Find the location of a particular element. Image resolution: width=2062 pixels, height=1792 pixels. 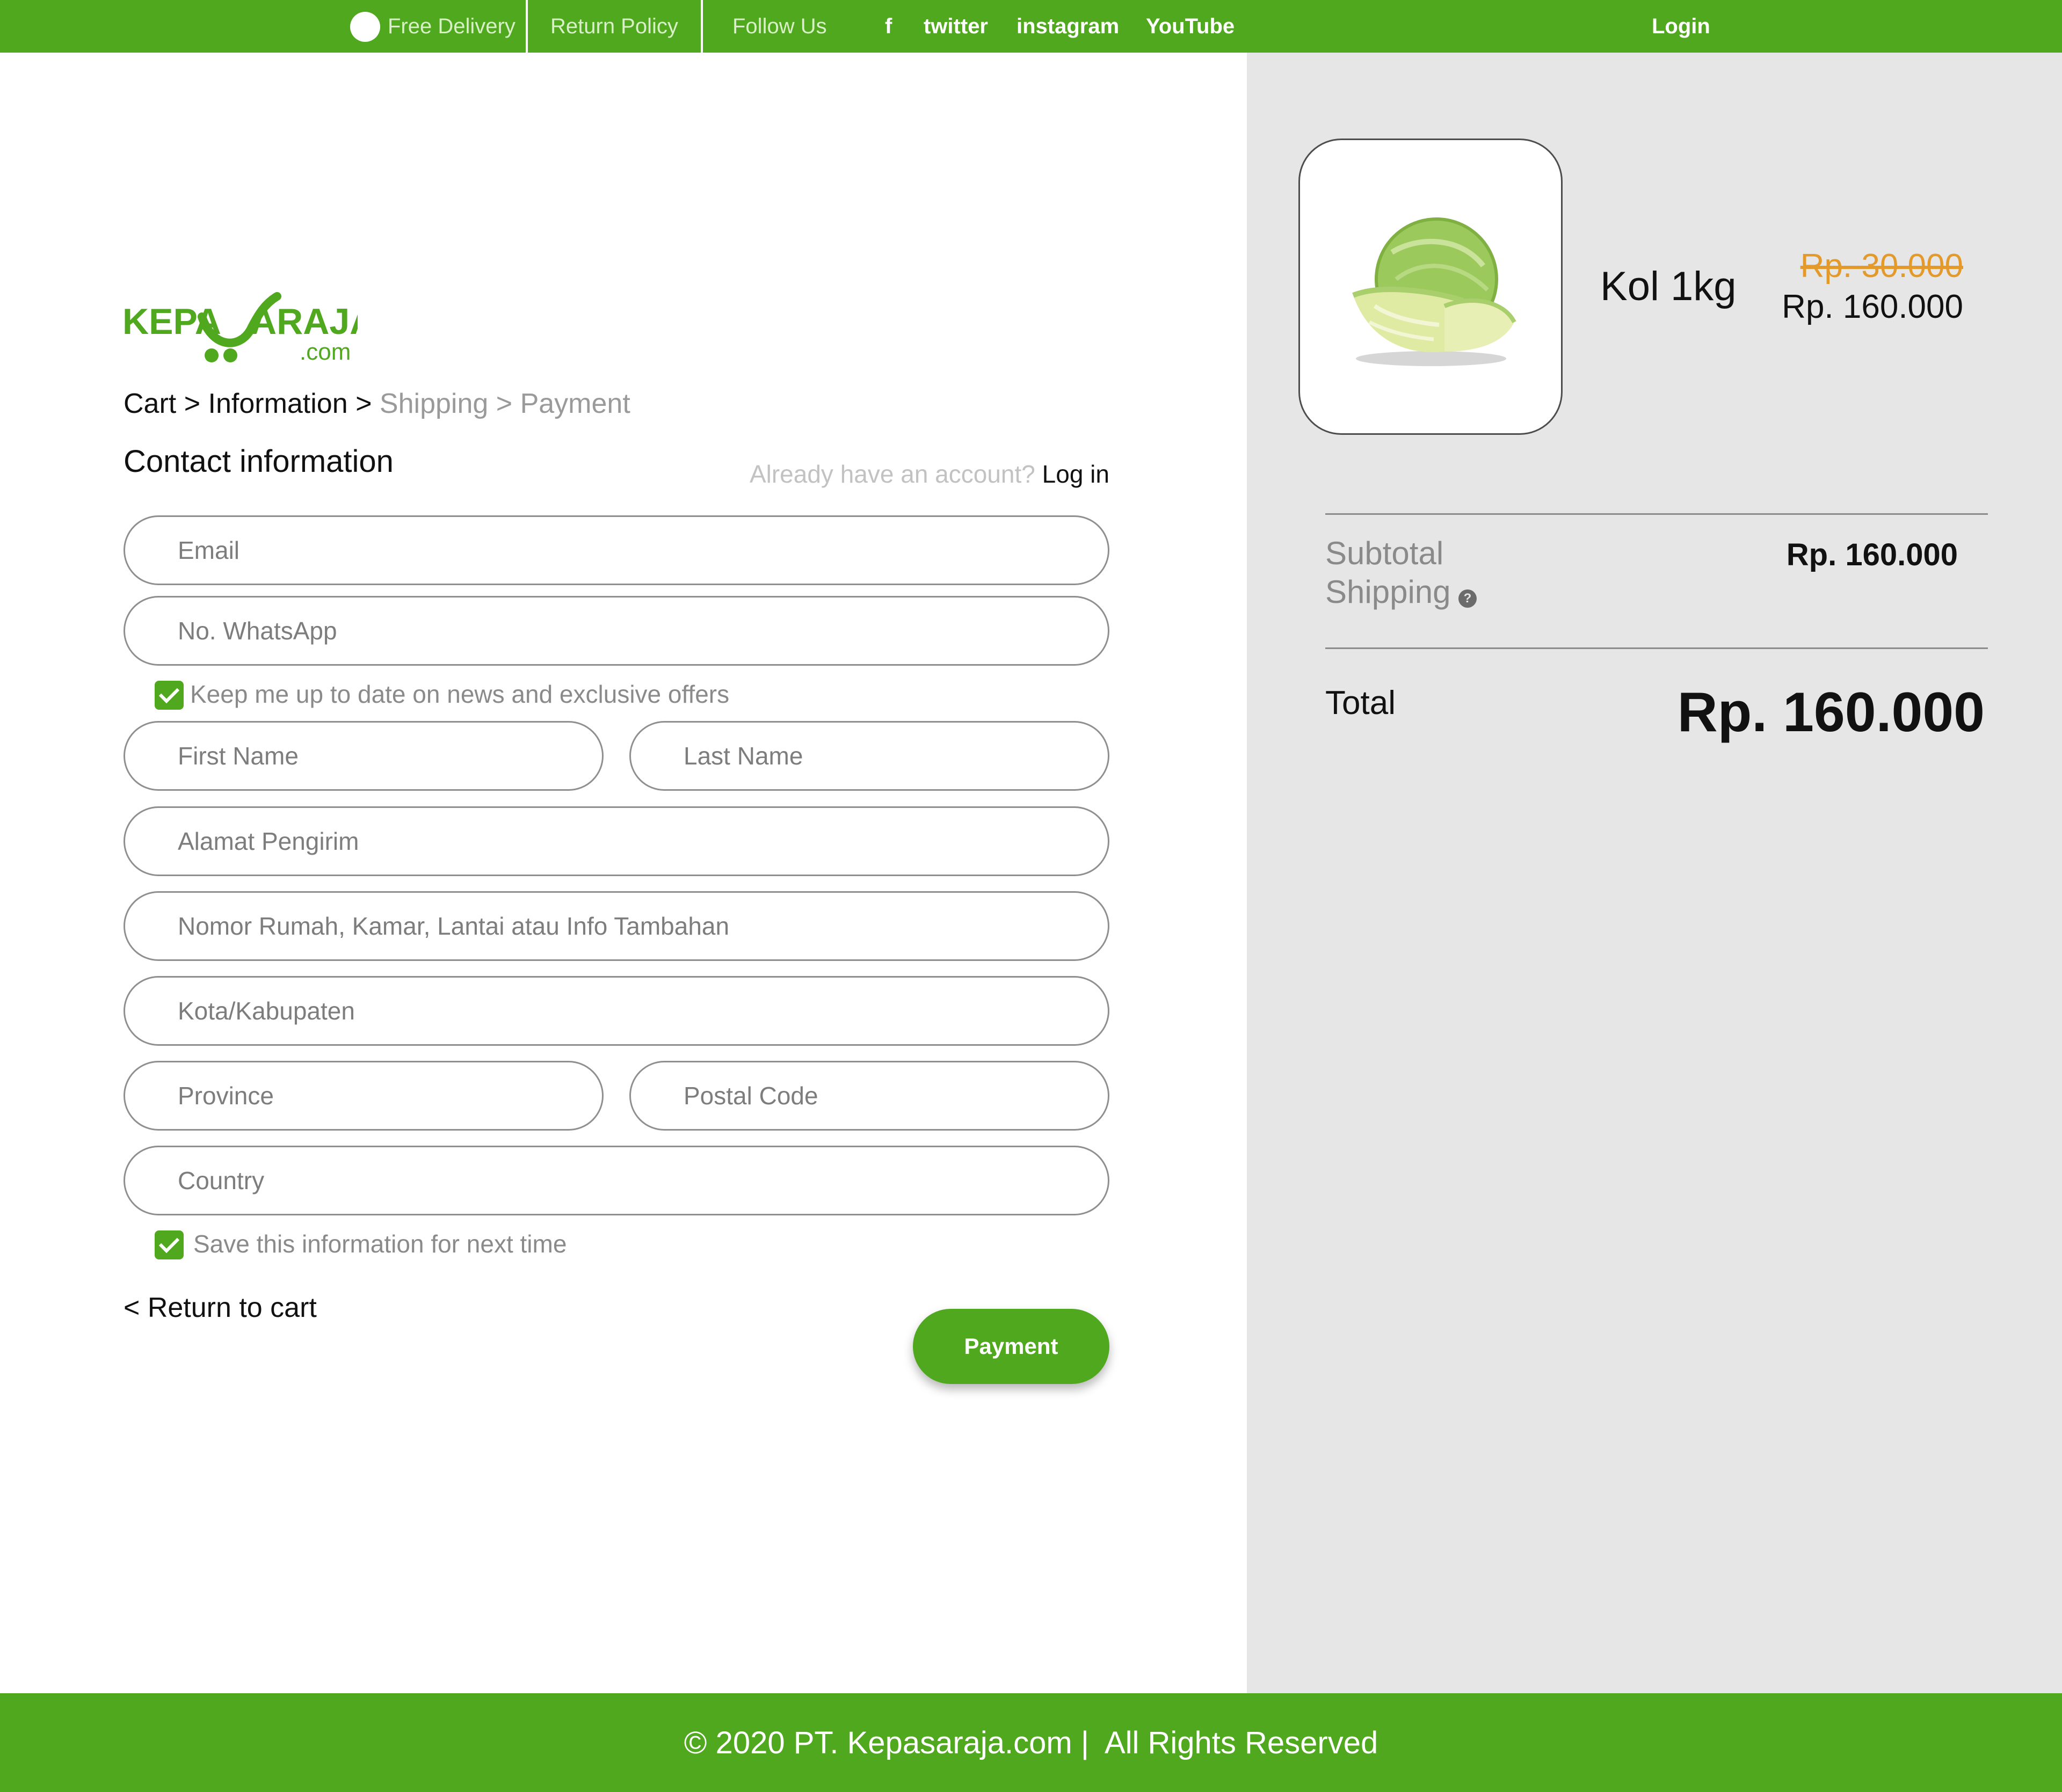

subtotal-label: Subtotal is located at coordinates (1384, 553).